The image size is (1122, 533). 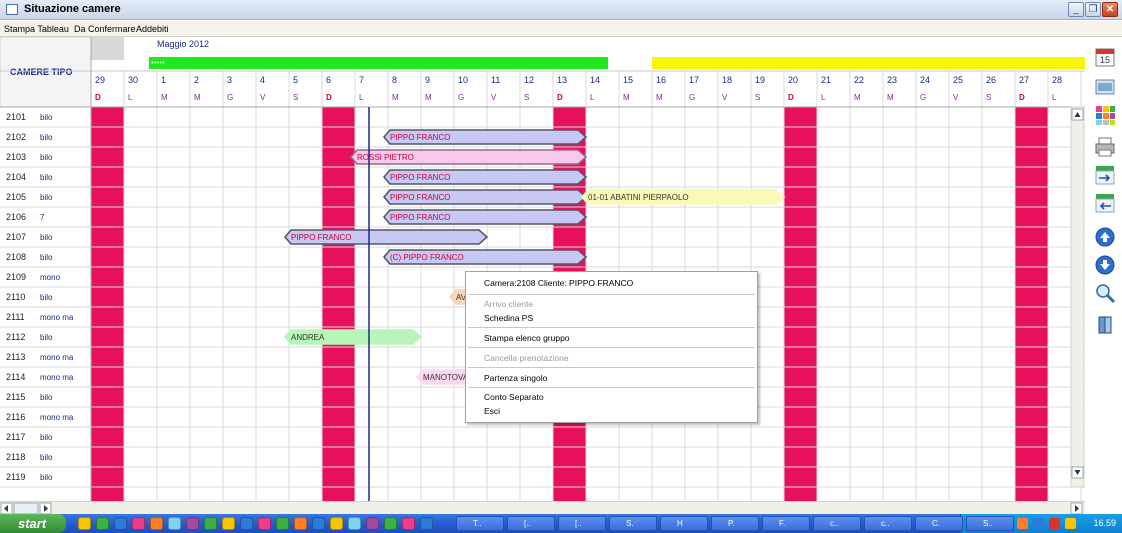 I want to click on close-button: ✕, so click(x=1110, y=9).